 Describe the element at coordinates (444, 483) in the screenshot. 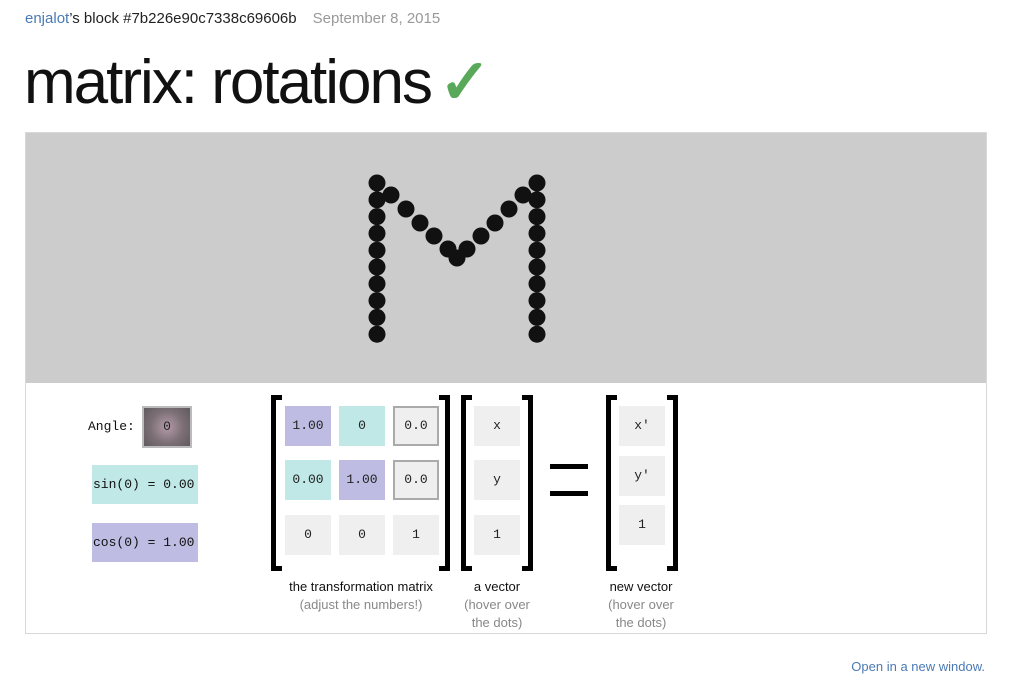

I see `matrix-right-bracket` at that location.